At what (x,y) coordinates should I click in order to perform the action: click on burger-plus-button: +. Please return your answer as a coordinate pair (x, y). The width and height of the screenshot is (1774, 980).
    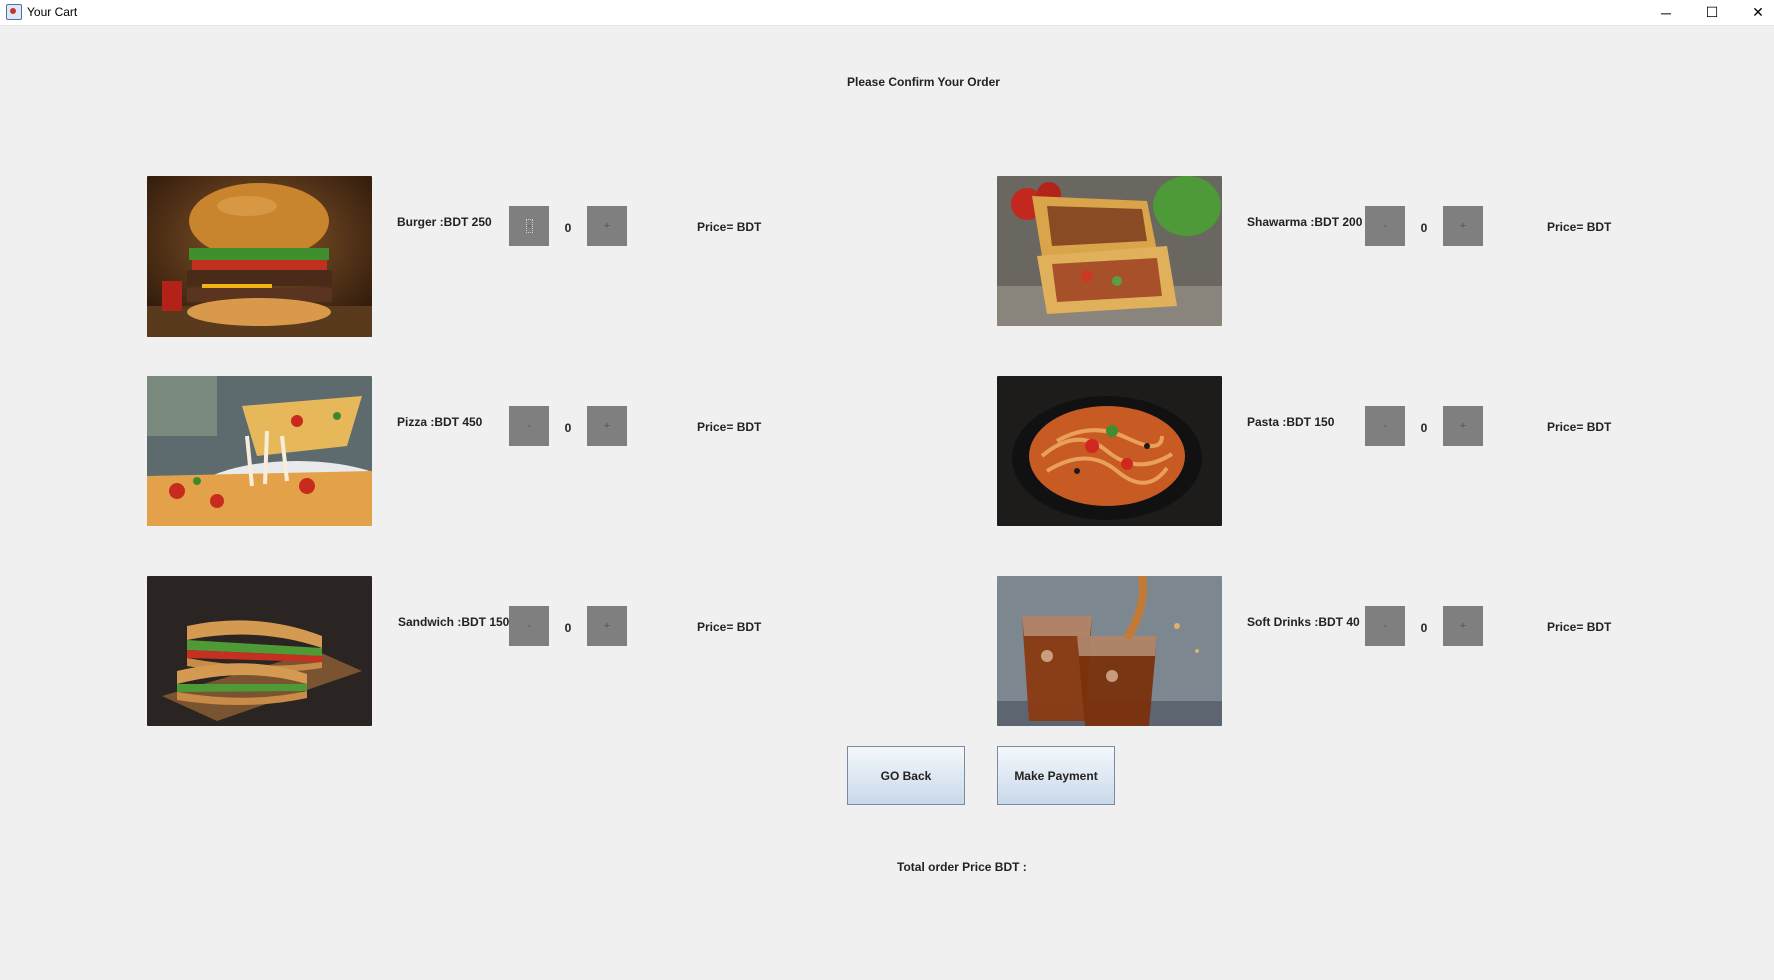
    Looking at the image, I should click on (607, 226).